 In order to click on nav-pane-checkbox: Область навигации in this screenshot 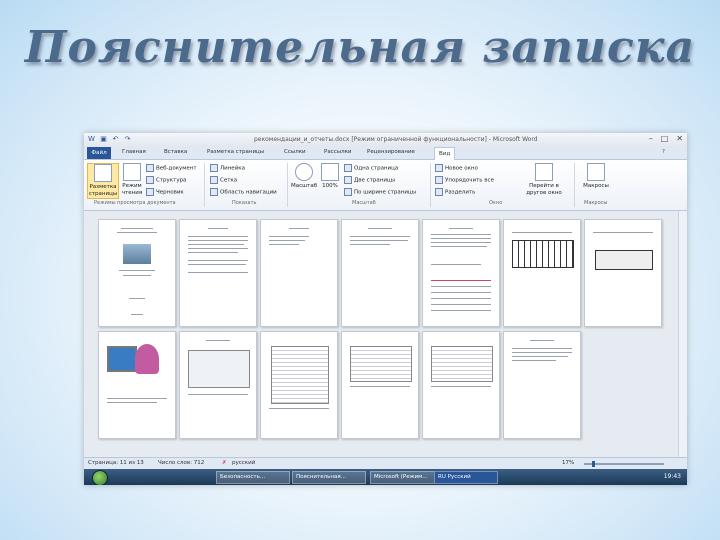, I will do `click(243, 192)`.